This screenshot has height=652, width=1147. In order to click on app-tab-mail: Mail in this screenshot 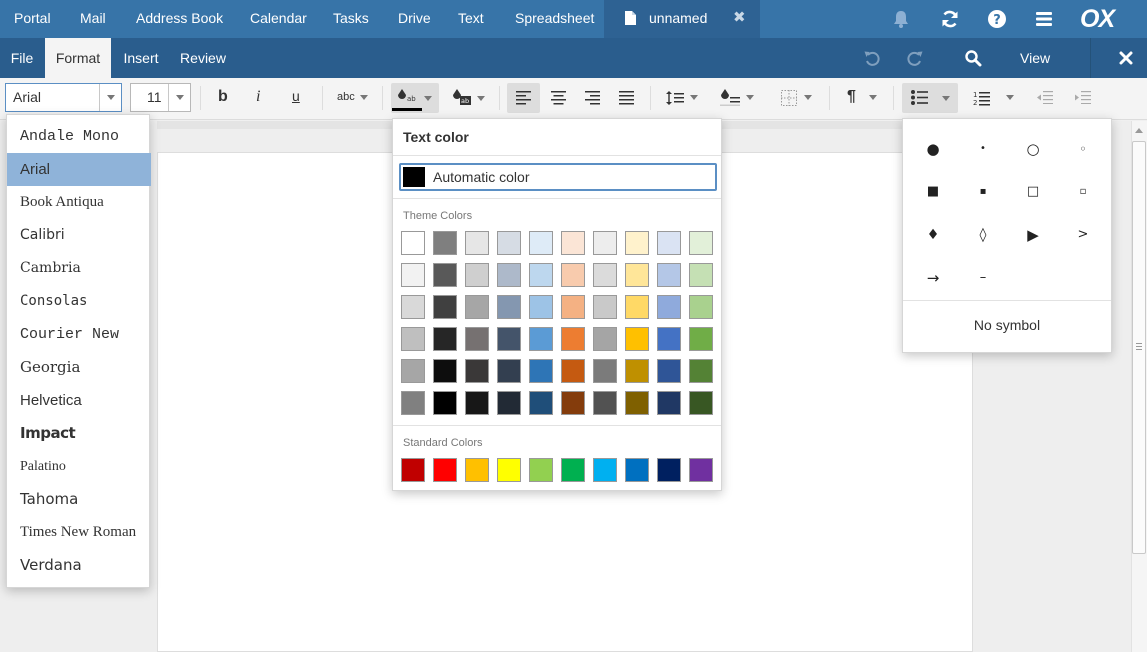, I will do `click(93, 19)`.